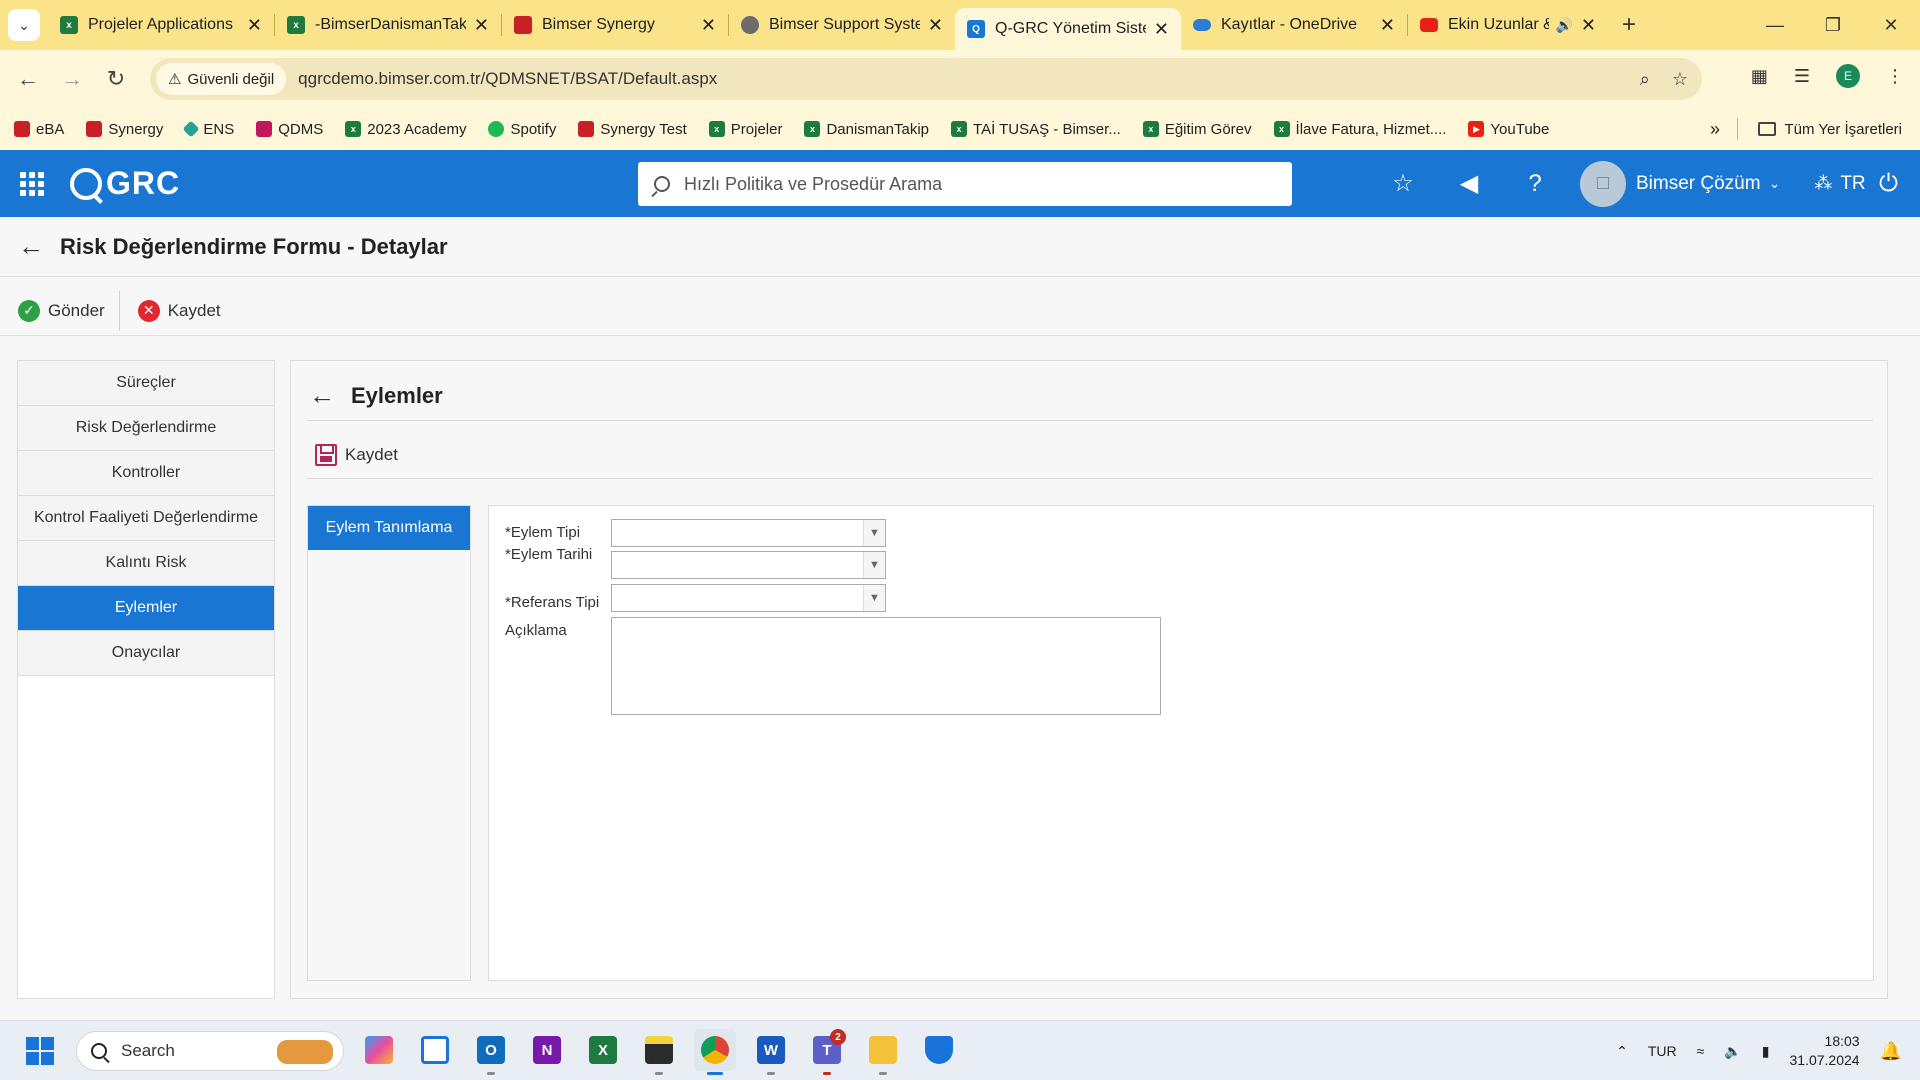  What do you see at coordinates (208, 129) in the screenshot?
I see `bookmark-item: ENS` at bounding box center [208, 129].